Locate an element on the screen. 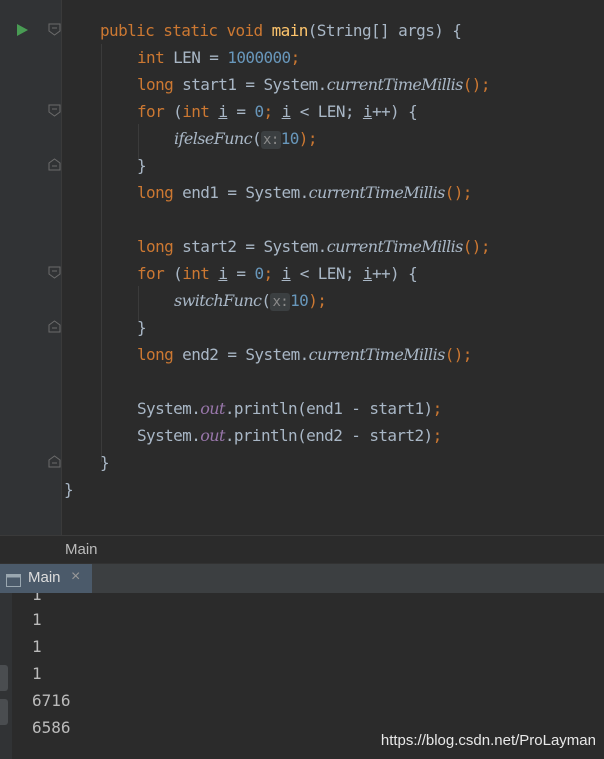  code-line: long end1 = System.currentTimeMillis(); is located at coordinates (304, 192).